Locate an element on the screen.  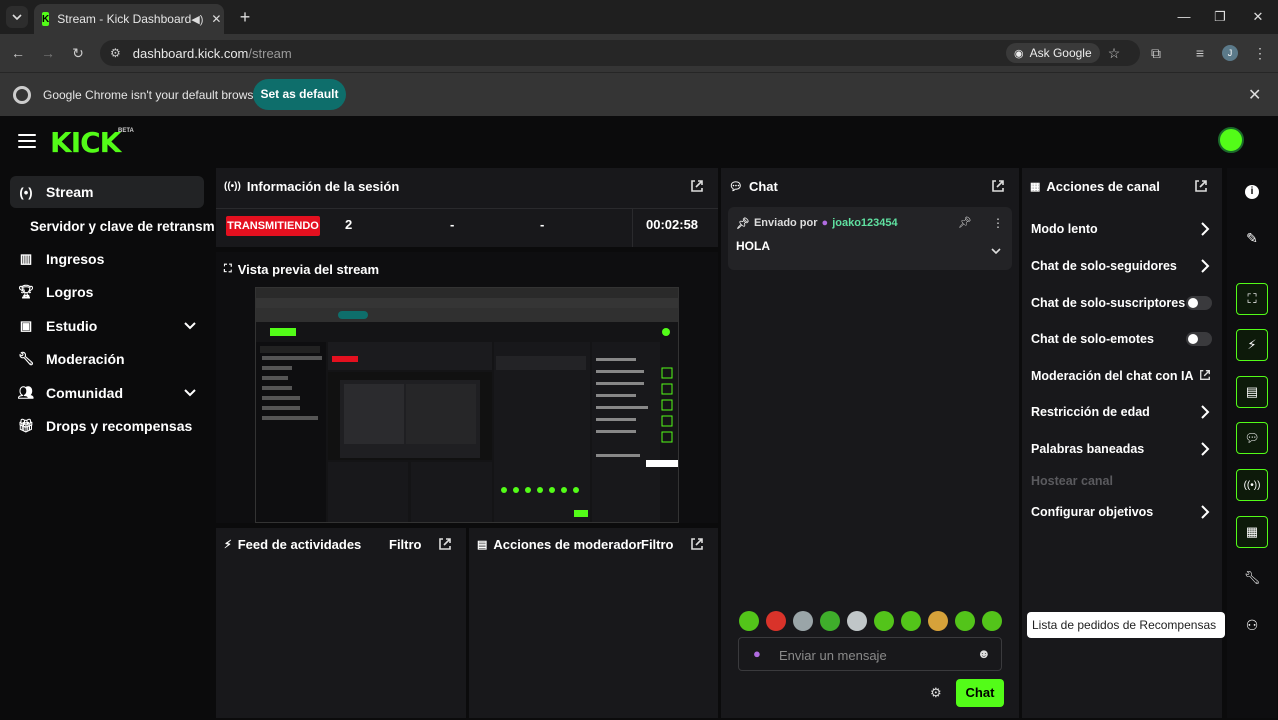
minimize-icon: — is located at coordinates (1184, 17).